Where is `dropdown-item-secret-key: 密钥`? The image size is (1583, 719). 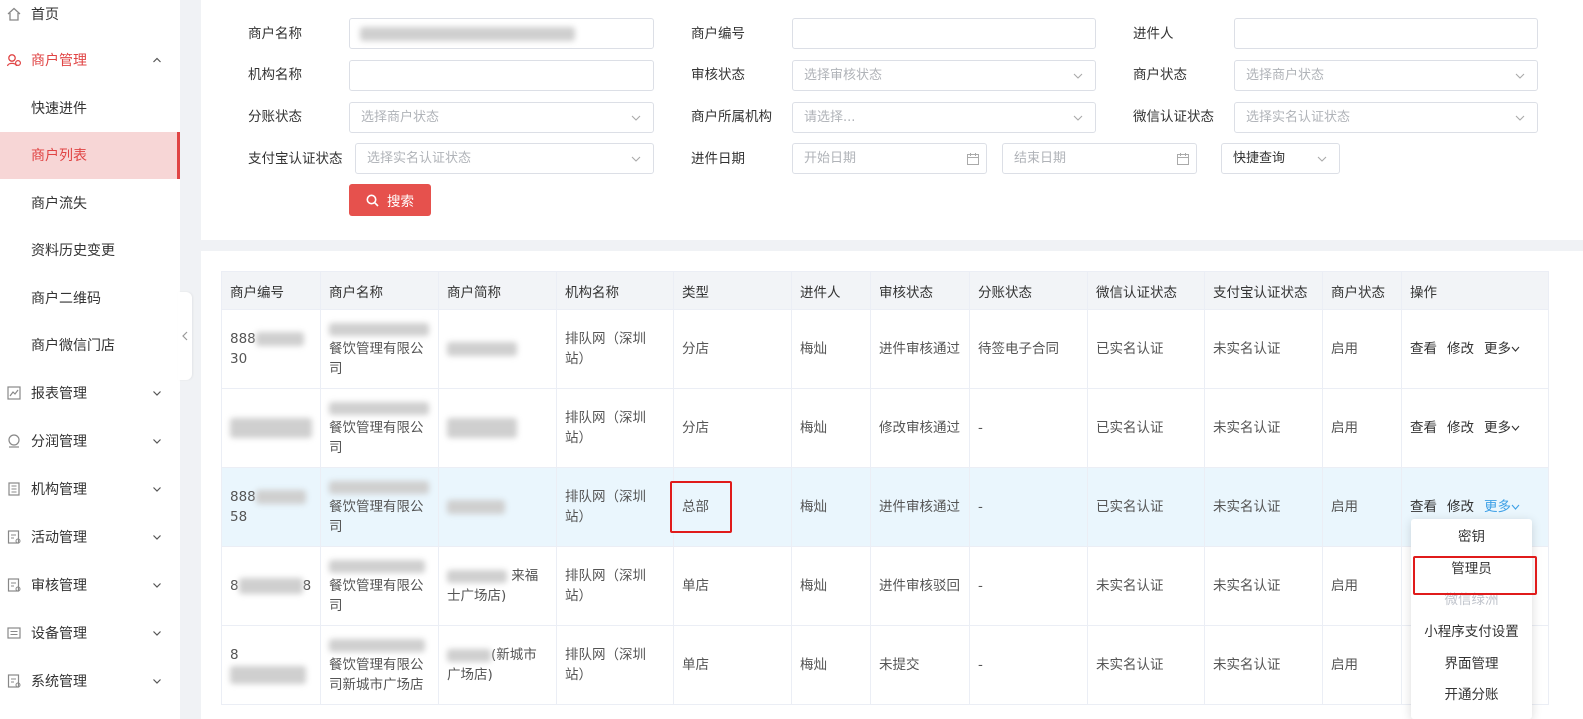
dropdown-item-secret-key: 密钥 is located at coordinates (1471, 535).